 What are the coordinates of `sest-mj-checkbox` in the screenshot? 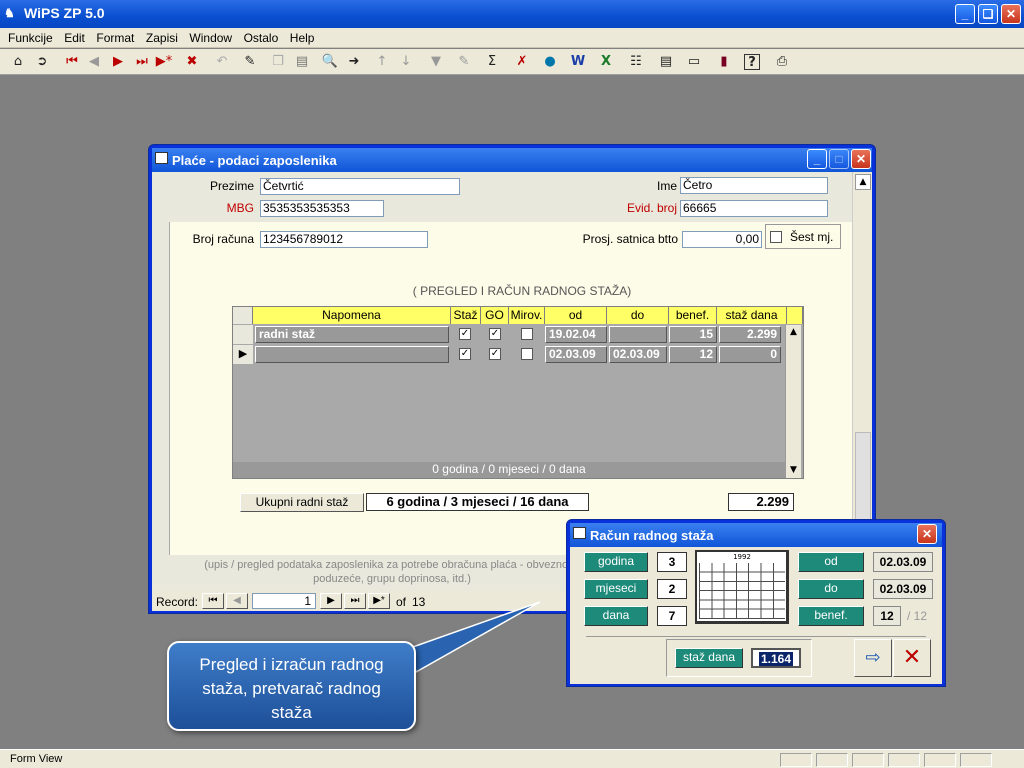 It's located at (776, 237).